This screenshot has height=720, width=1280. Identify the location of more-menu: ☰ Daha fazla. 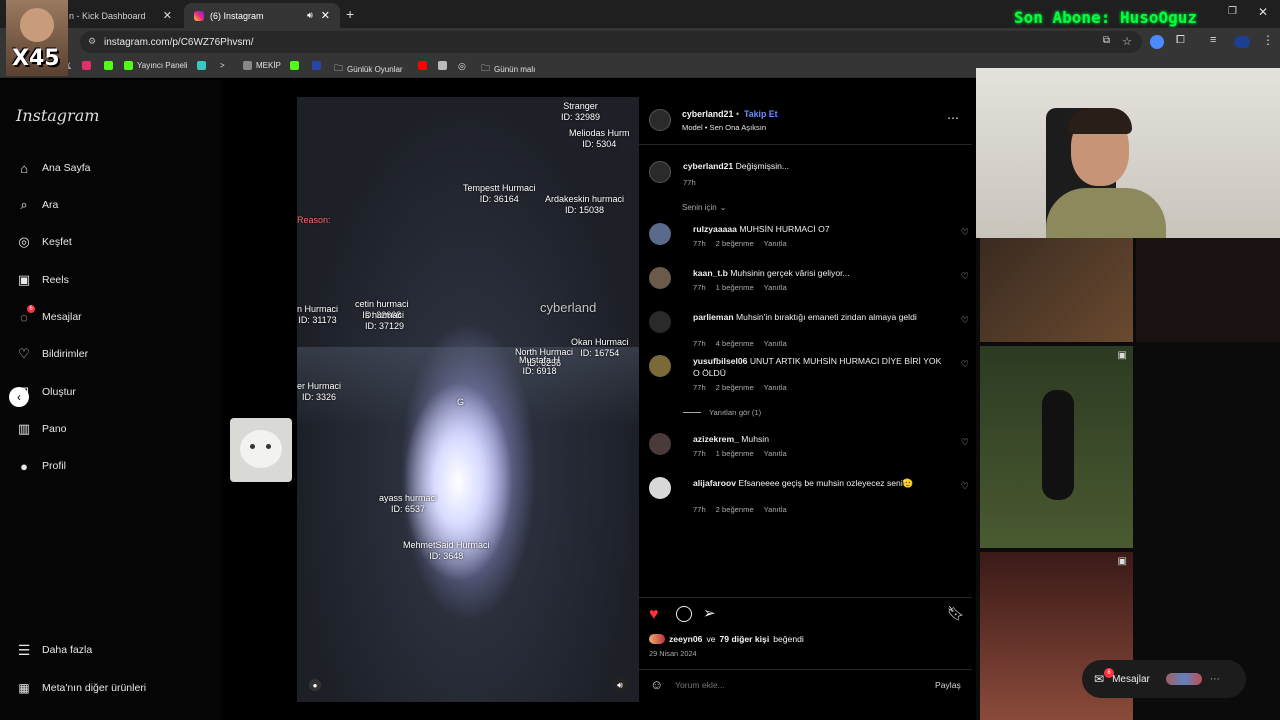
(54, 650).